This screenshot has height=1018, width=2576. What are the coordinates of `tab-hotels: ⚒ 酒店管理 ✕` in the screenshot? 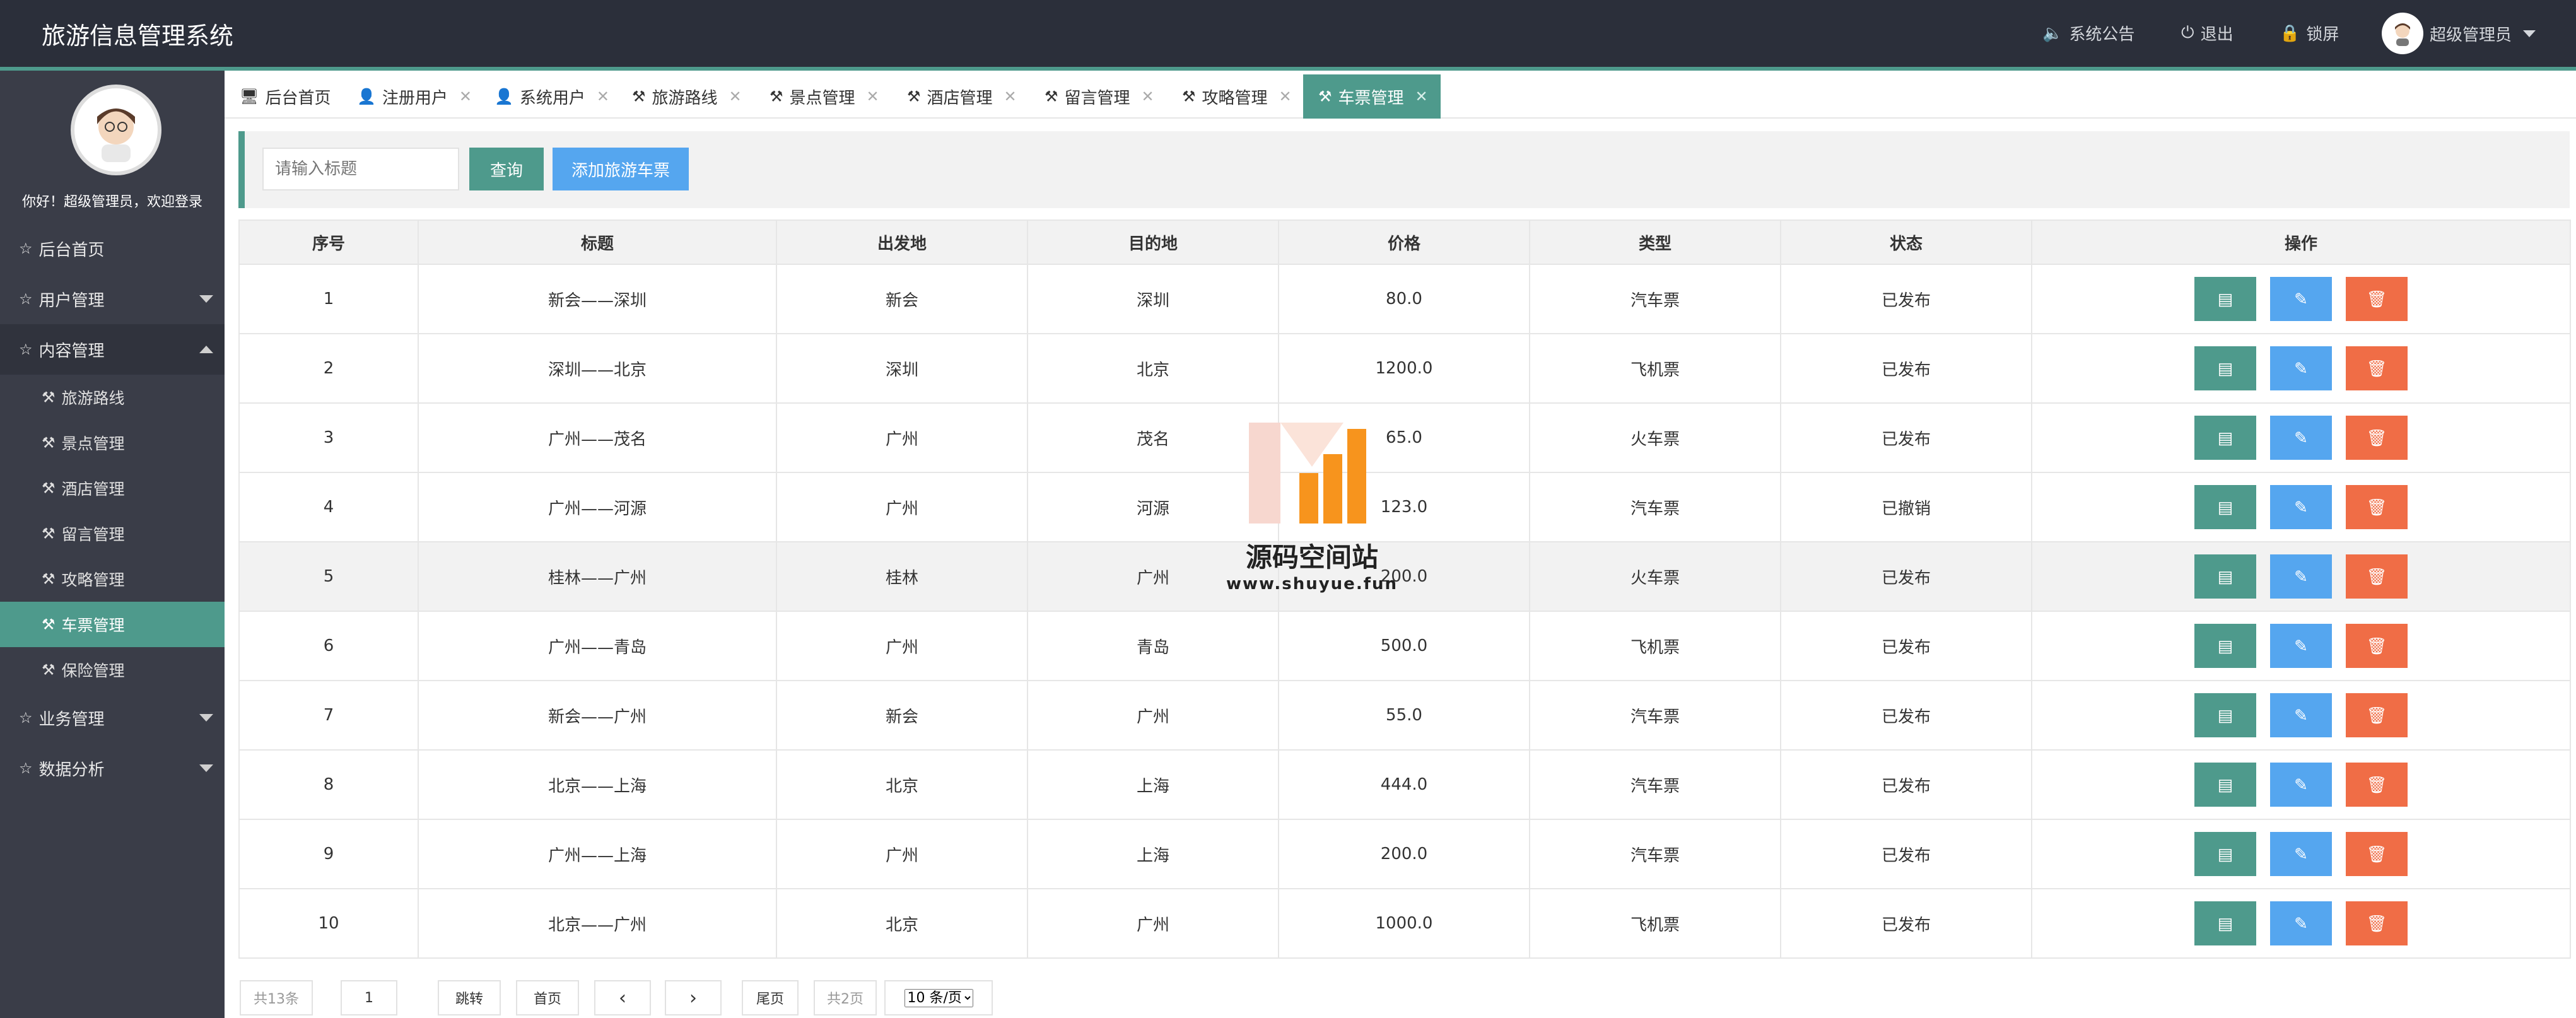 It's located at (954, 96).